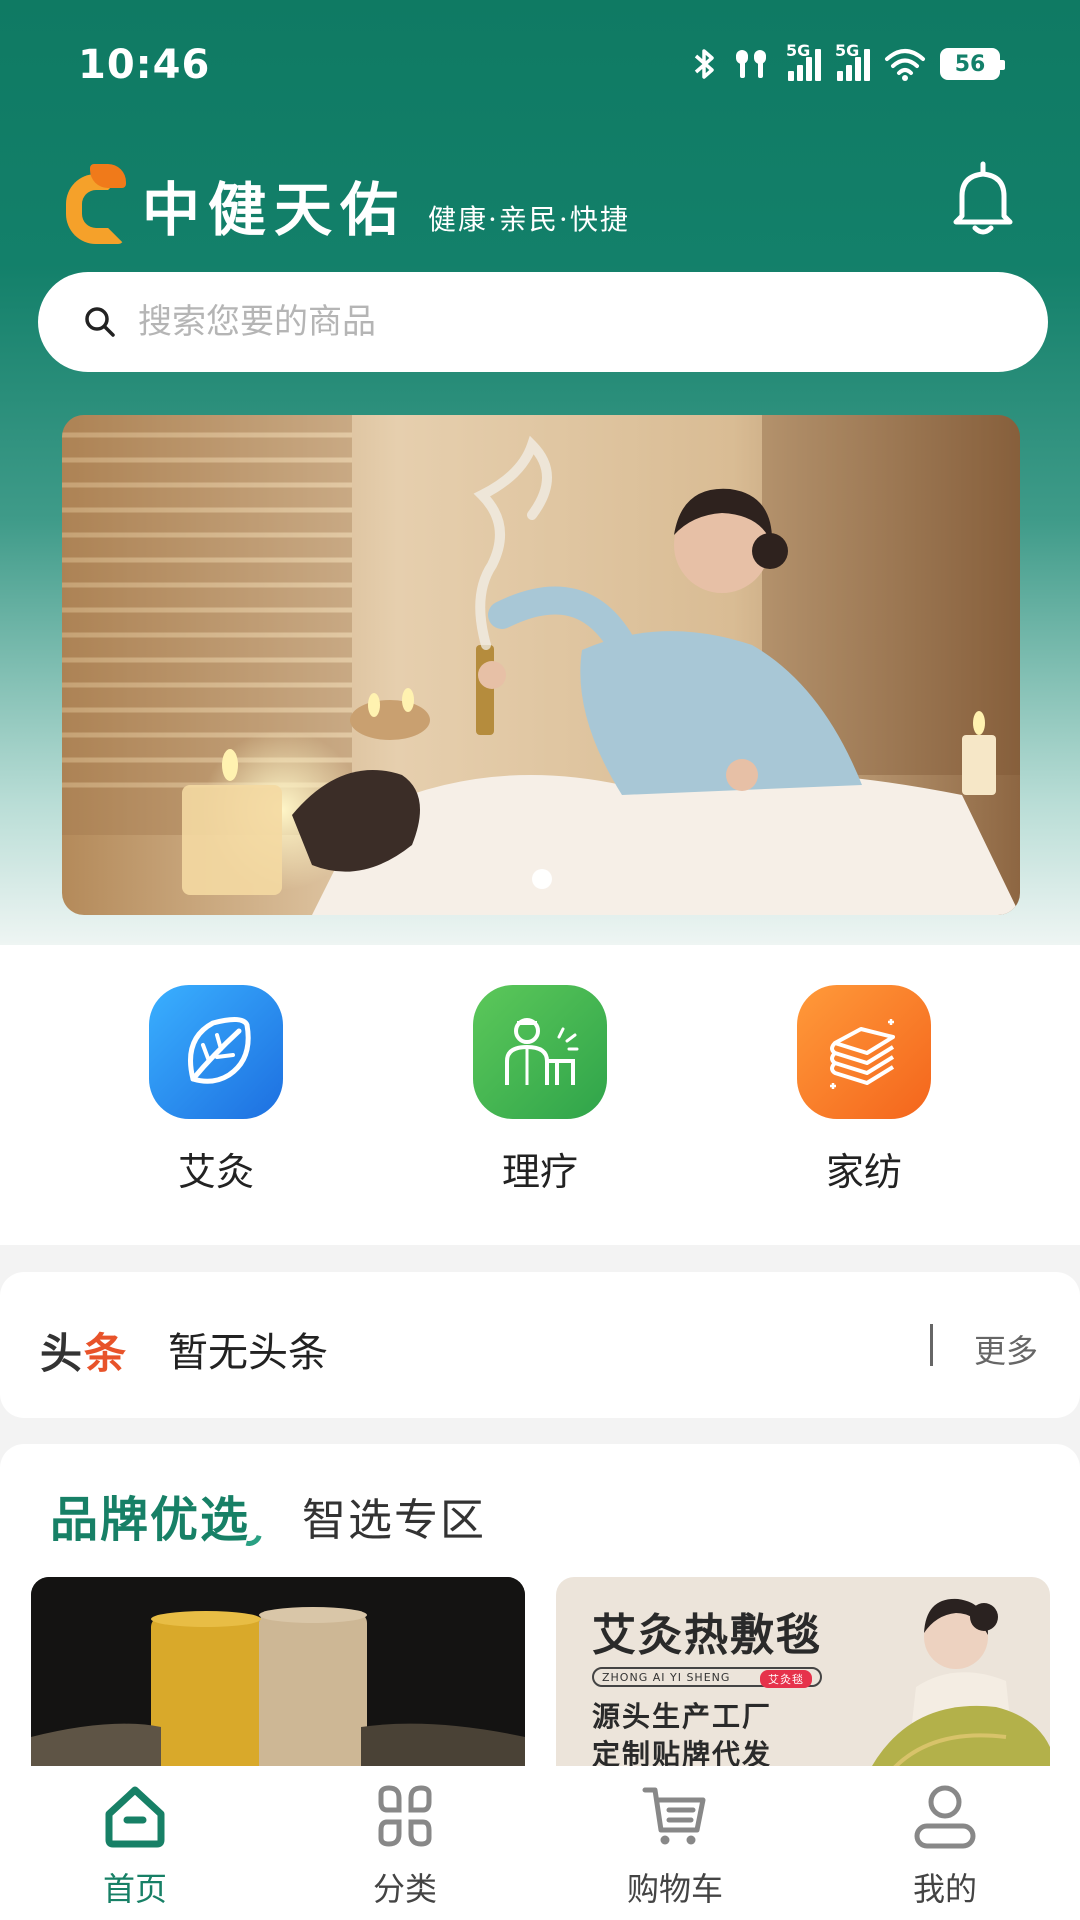 The width and height of the screenshot is (1080, 1920). I want to click on cellular-signal-icon-1: 5G, so click(803, 61).